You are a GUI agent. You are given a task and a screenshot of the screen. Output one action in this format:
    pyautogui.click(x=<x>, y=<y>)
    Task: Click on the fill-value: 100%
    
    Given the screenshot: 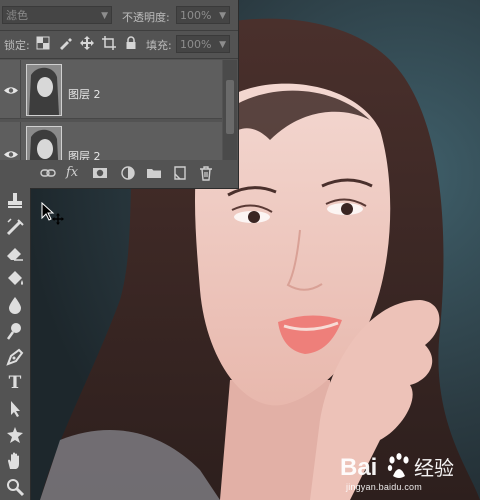 What is the action you would take?
    pyautogui.click(x=196, y=44)
    